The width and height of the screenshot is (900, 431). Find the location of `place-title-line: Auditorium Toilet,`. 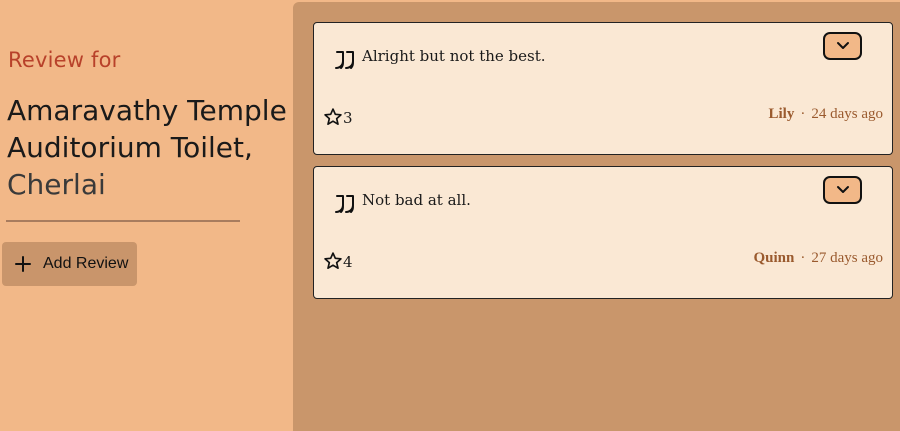

place-title-line: Auditorium Toilet, is located at coordinates (130, 147).